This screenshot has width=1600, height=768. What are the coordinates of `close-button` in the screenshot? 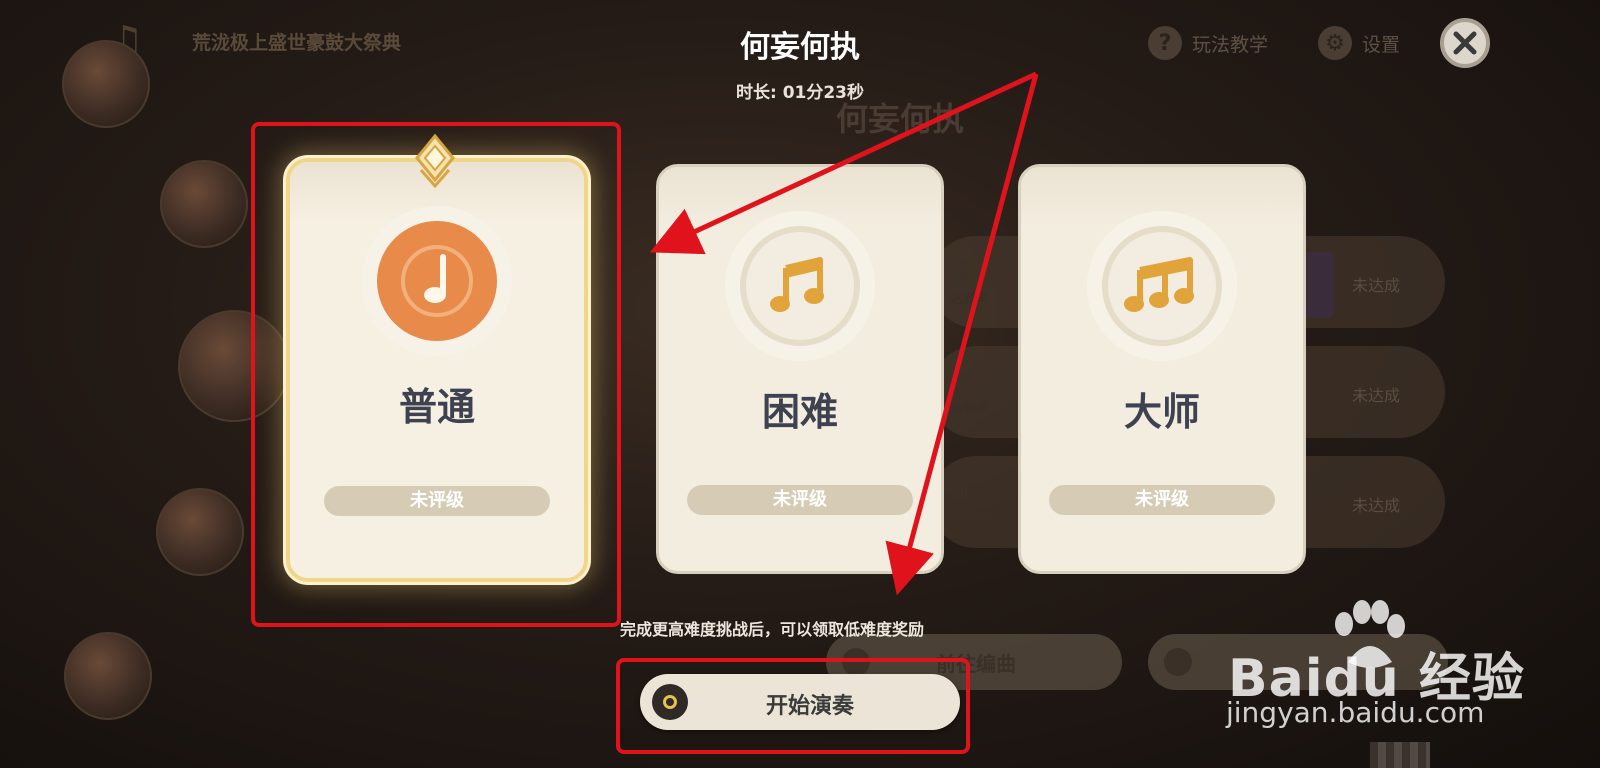 It's located at (1465, 43).